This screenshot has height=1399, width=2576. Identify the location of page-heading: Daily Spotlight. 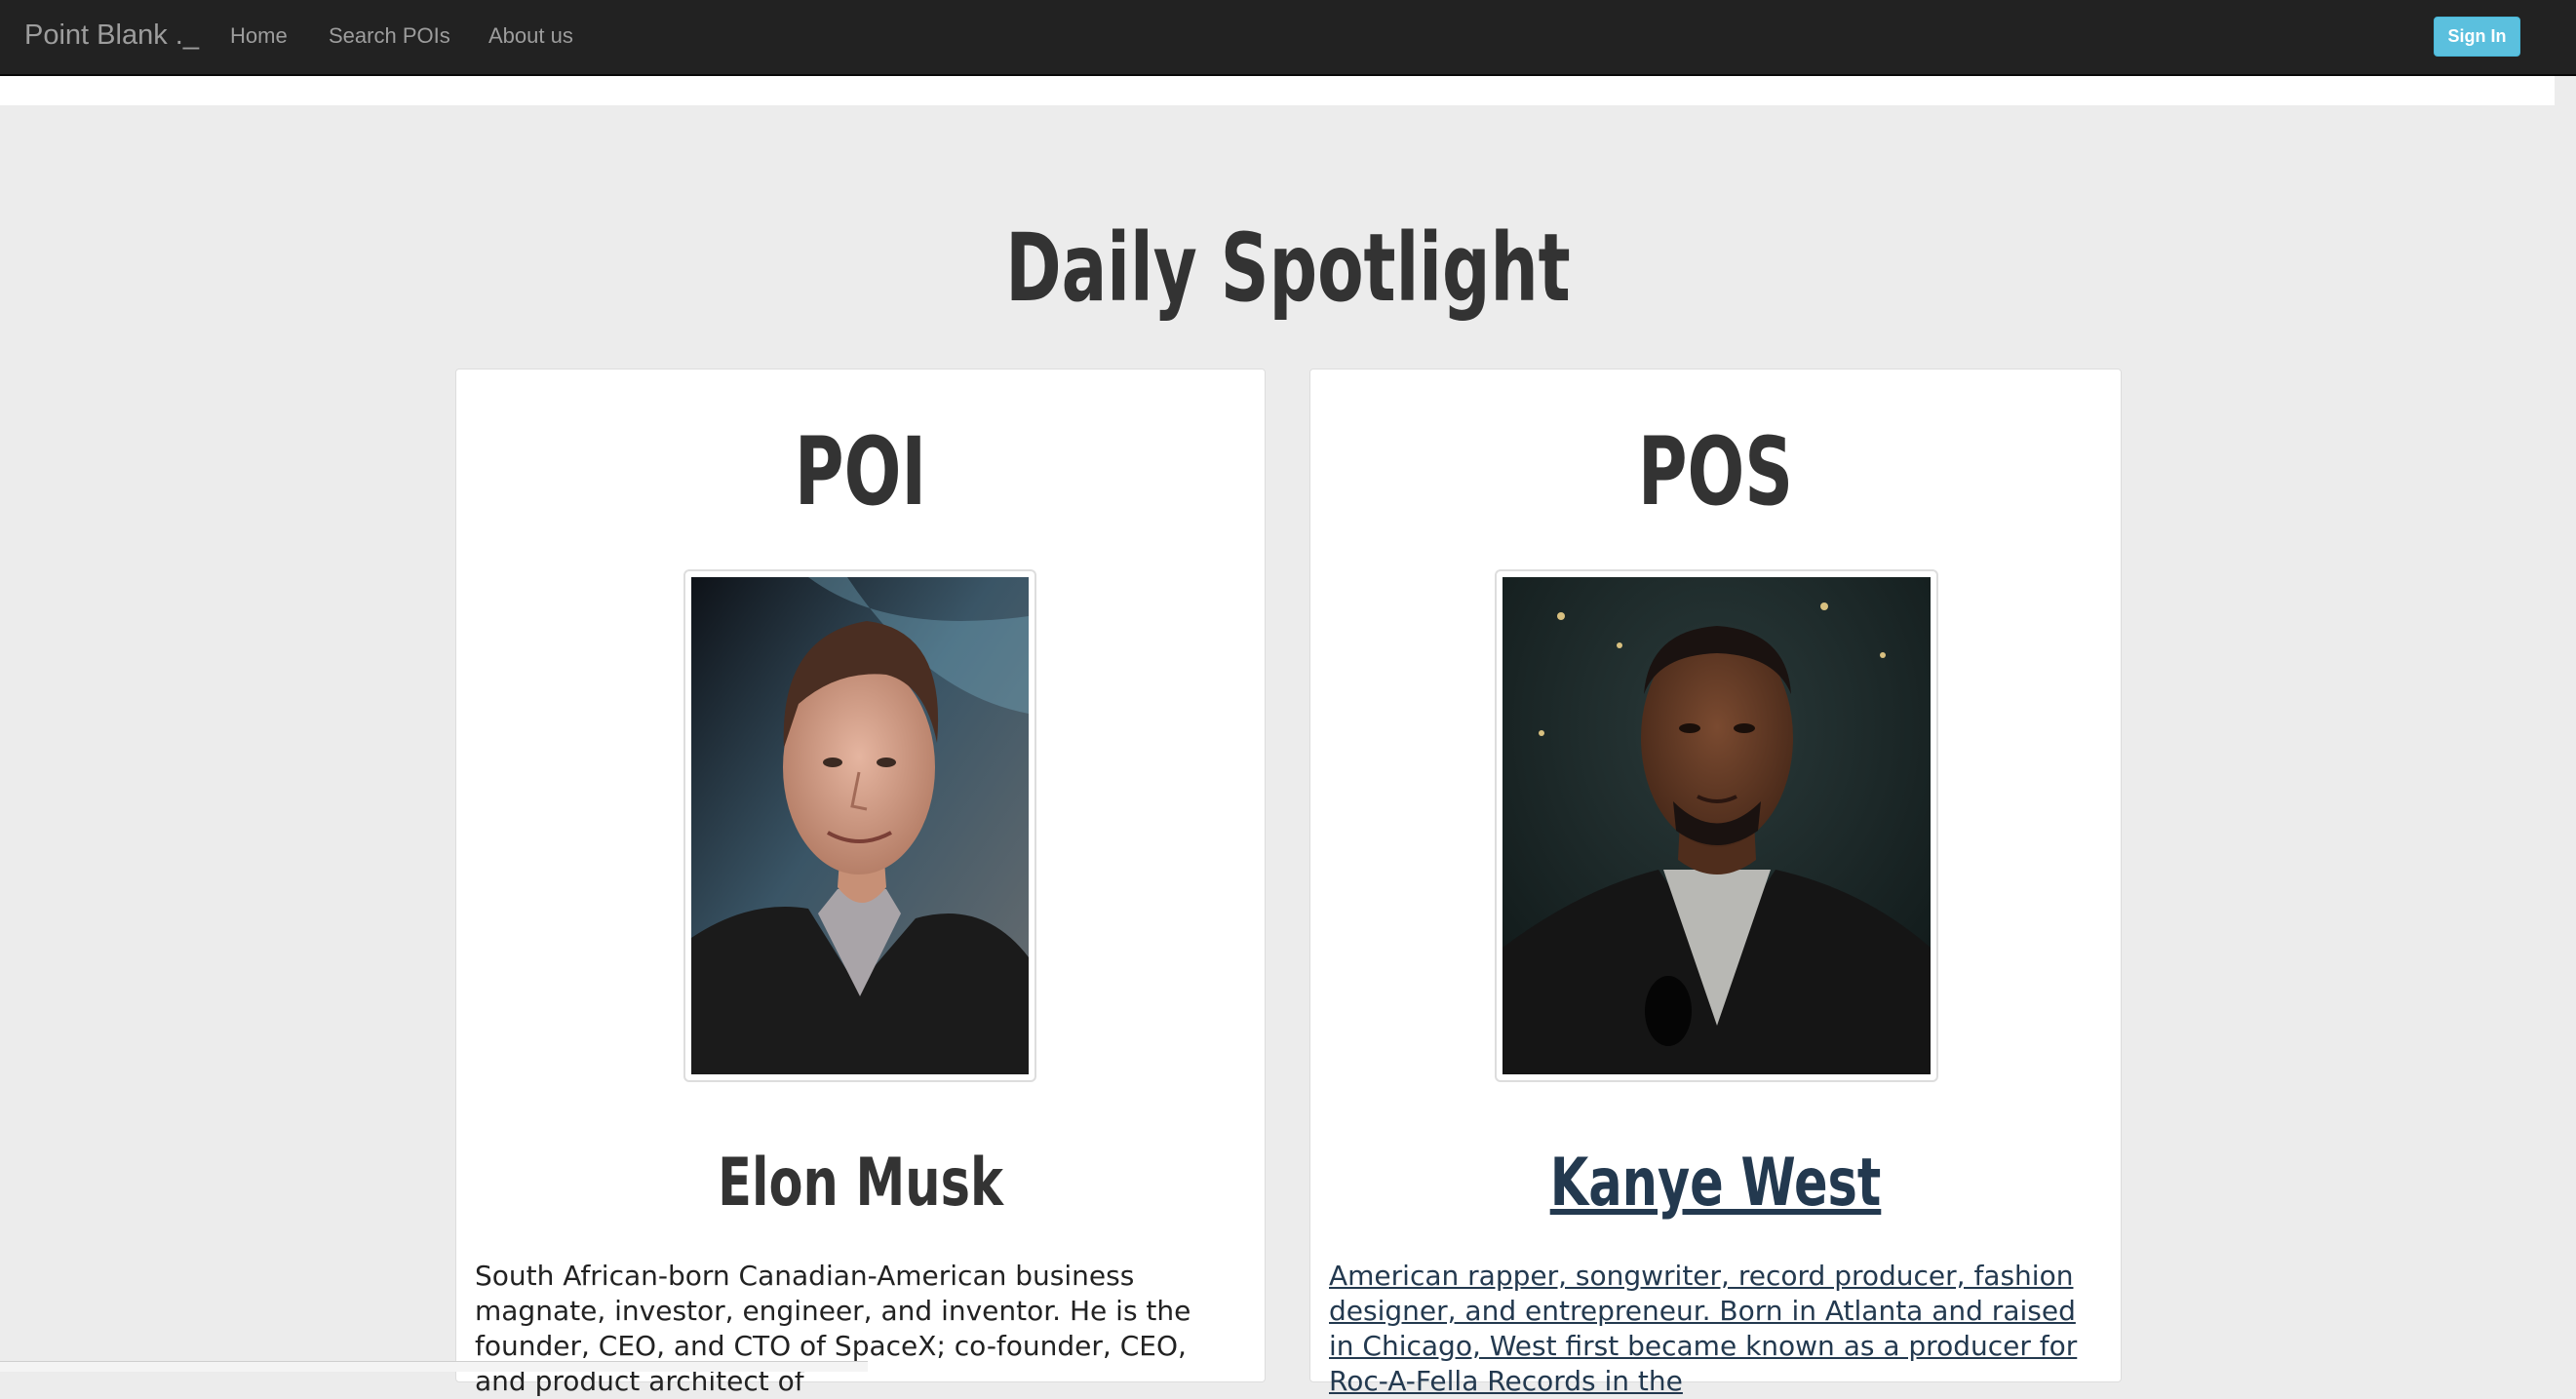
(1288, 268).